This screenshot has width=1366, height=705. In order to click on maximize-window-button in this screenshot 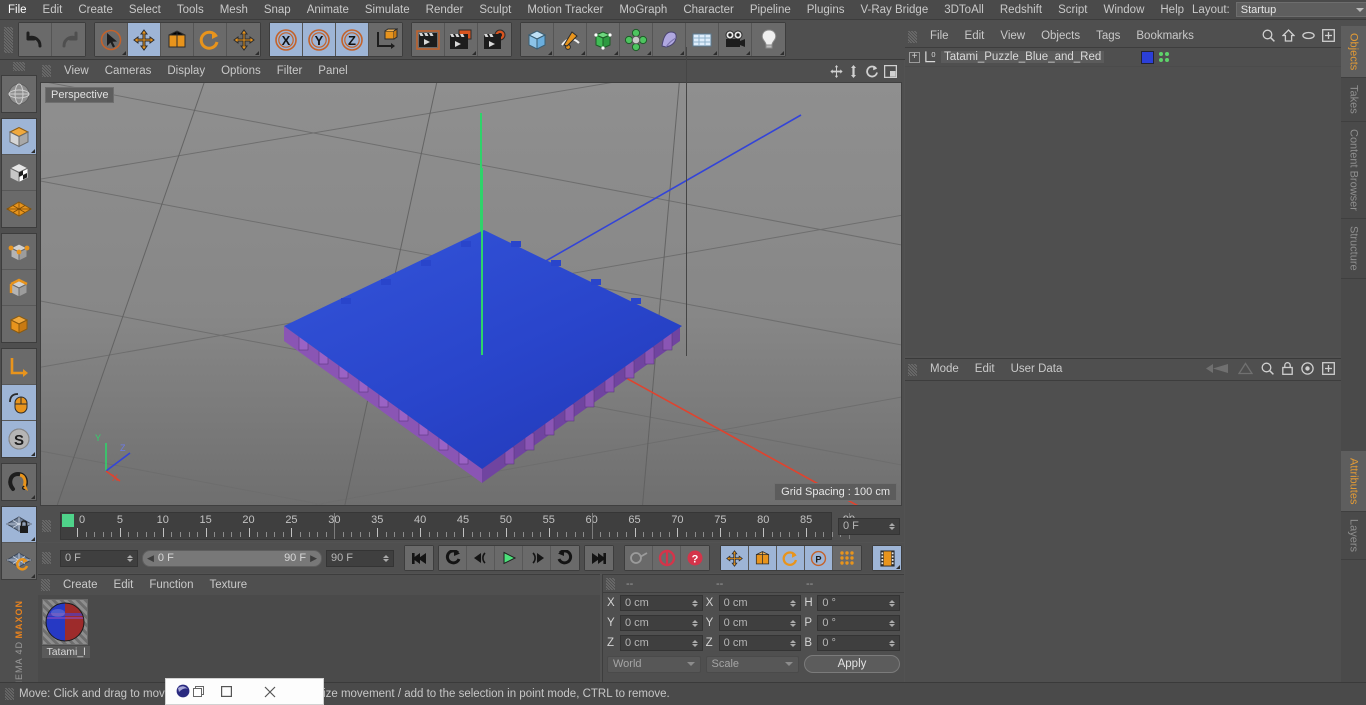, I will do `click(226, 691)`.